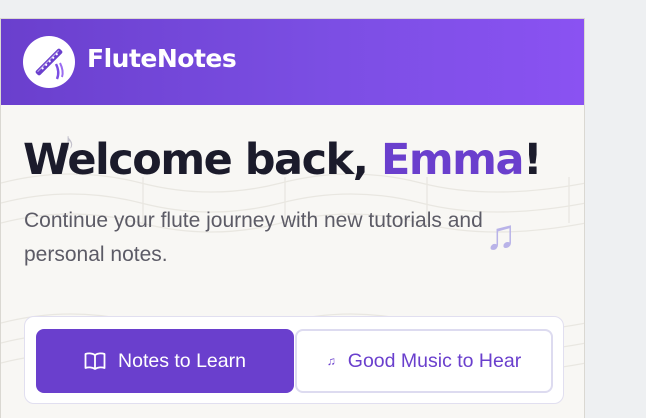 This screenshot has width=646, height=418. What do you see at coordinates (182, 360) in the screenshot?
I see `tab-label: Notes to Learn` at bounding box center [182, 360].